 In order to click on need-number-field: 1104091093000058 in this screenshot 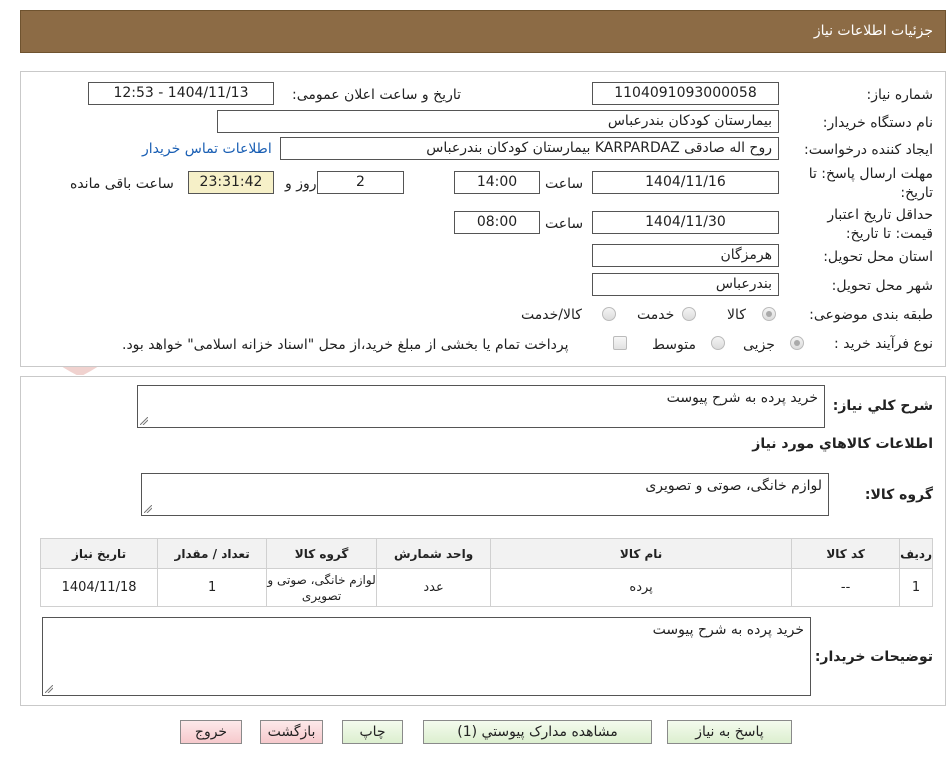, I will do `click(685, 93)`.